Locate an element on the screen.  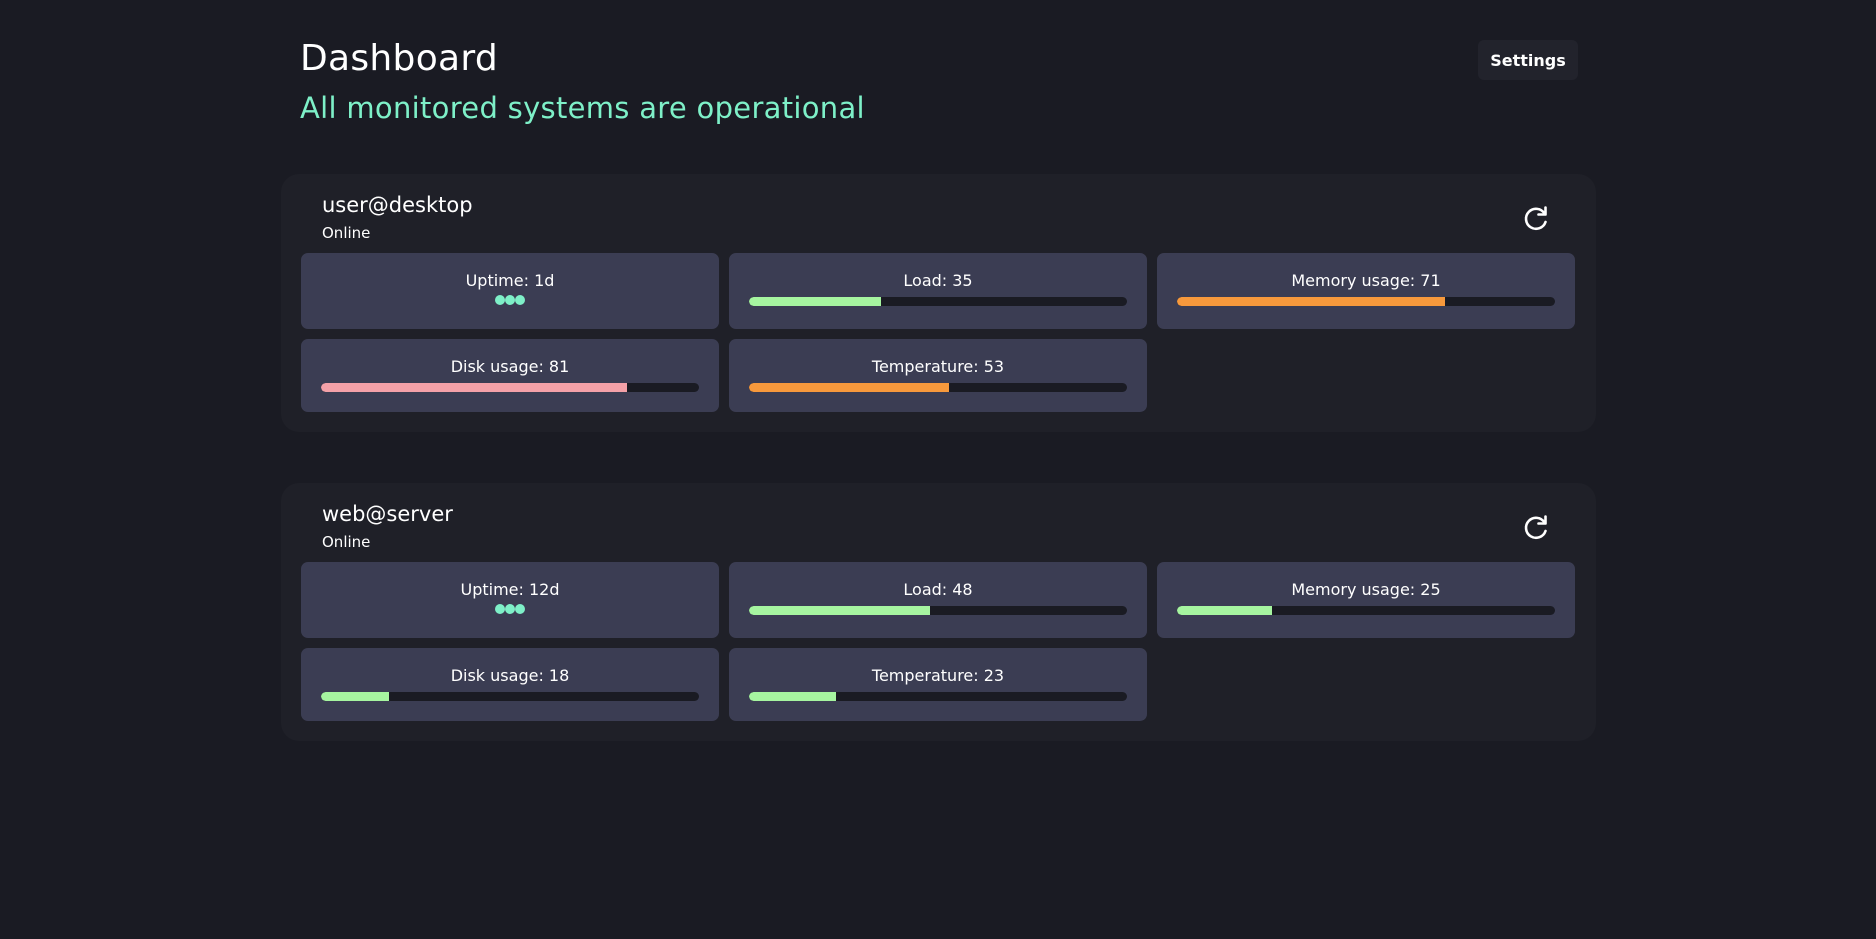
metric-tile: Uptime: 1d is located at coordinates (510, 291).